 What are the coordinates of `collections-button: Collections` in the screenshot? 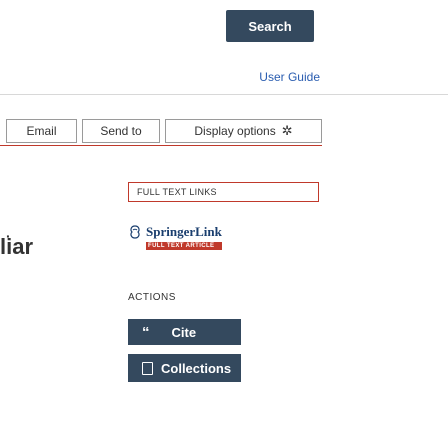 It's located at (184, 368).